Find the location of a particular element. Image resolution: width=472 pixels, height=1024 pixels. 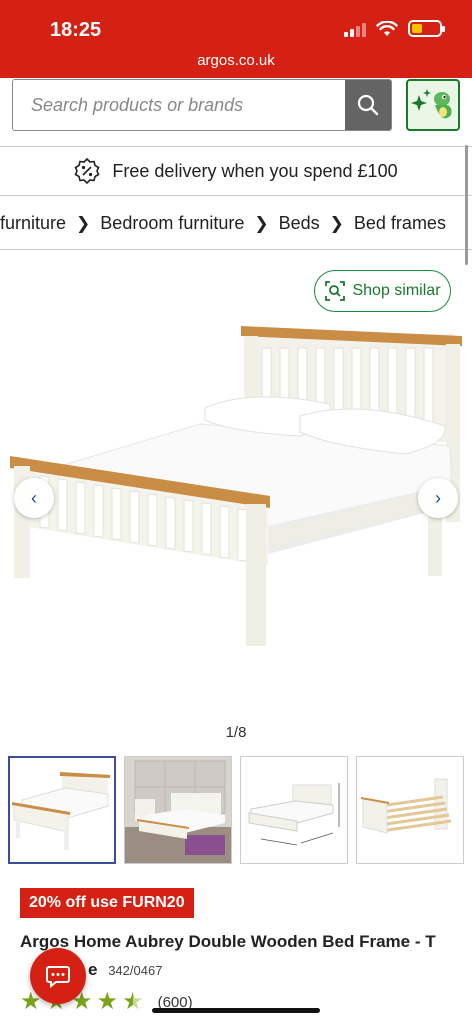

url-bar: argos.co.uk is located at coordinates (236, 60).